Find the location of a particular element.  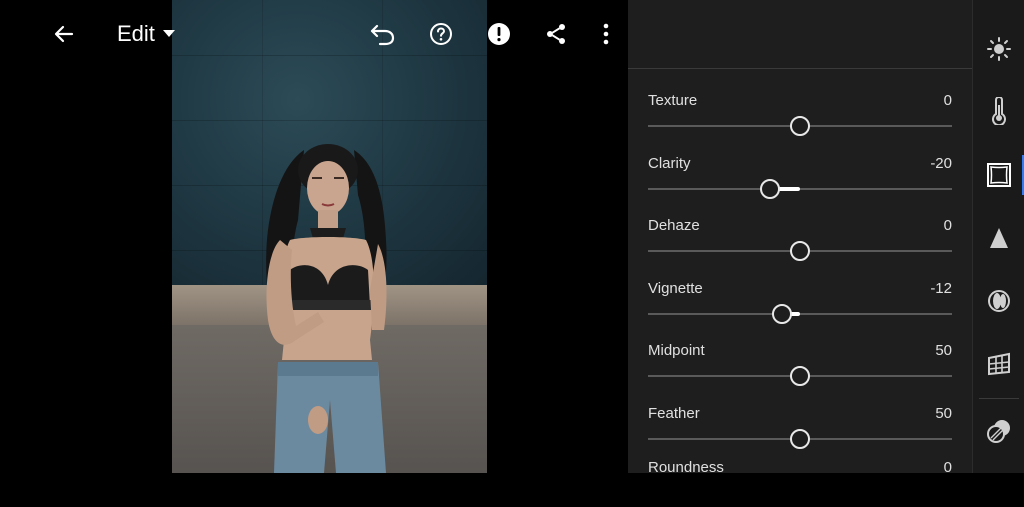

effects-icon is located at coordinates (999, 175).